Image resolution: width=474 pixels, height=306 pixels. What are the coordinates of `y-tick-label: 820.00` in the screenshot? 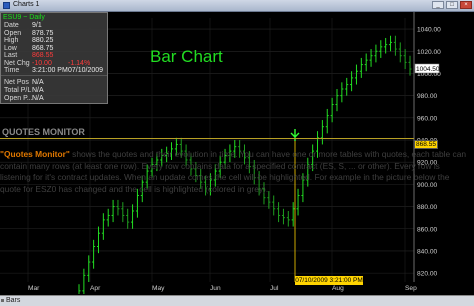 It's located at (427, 274).